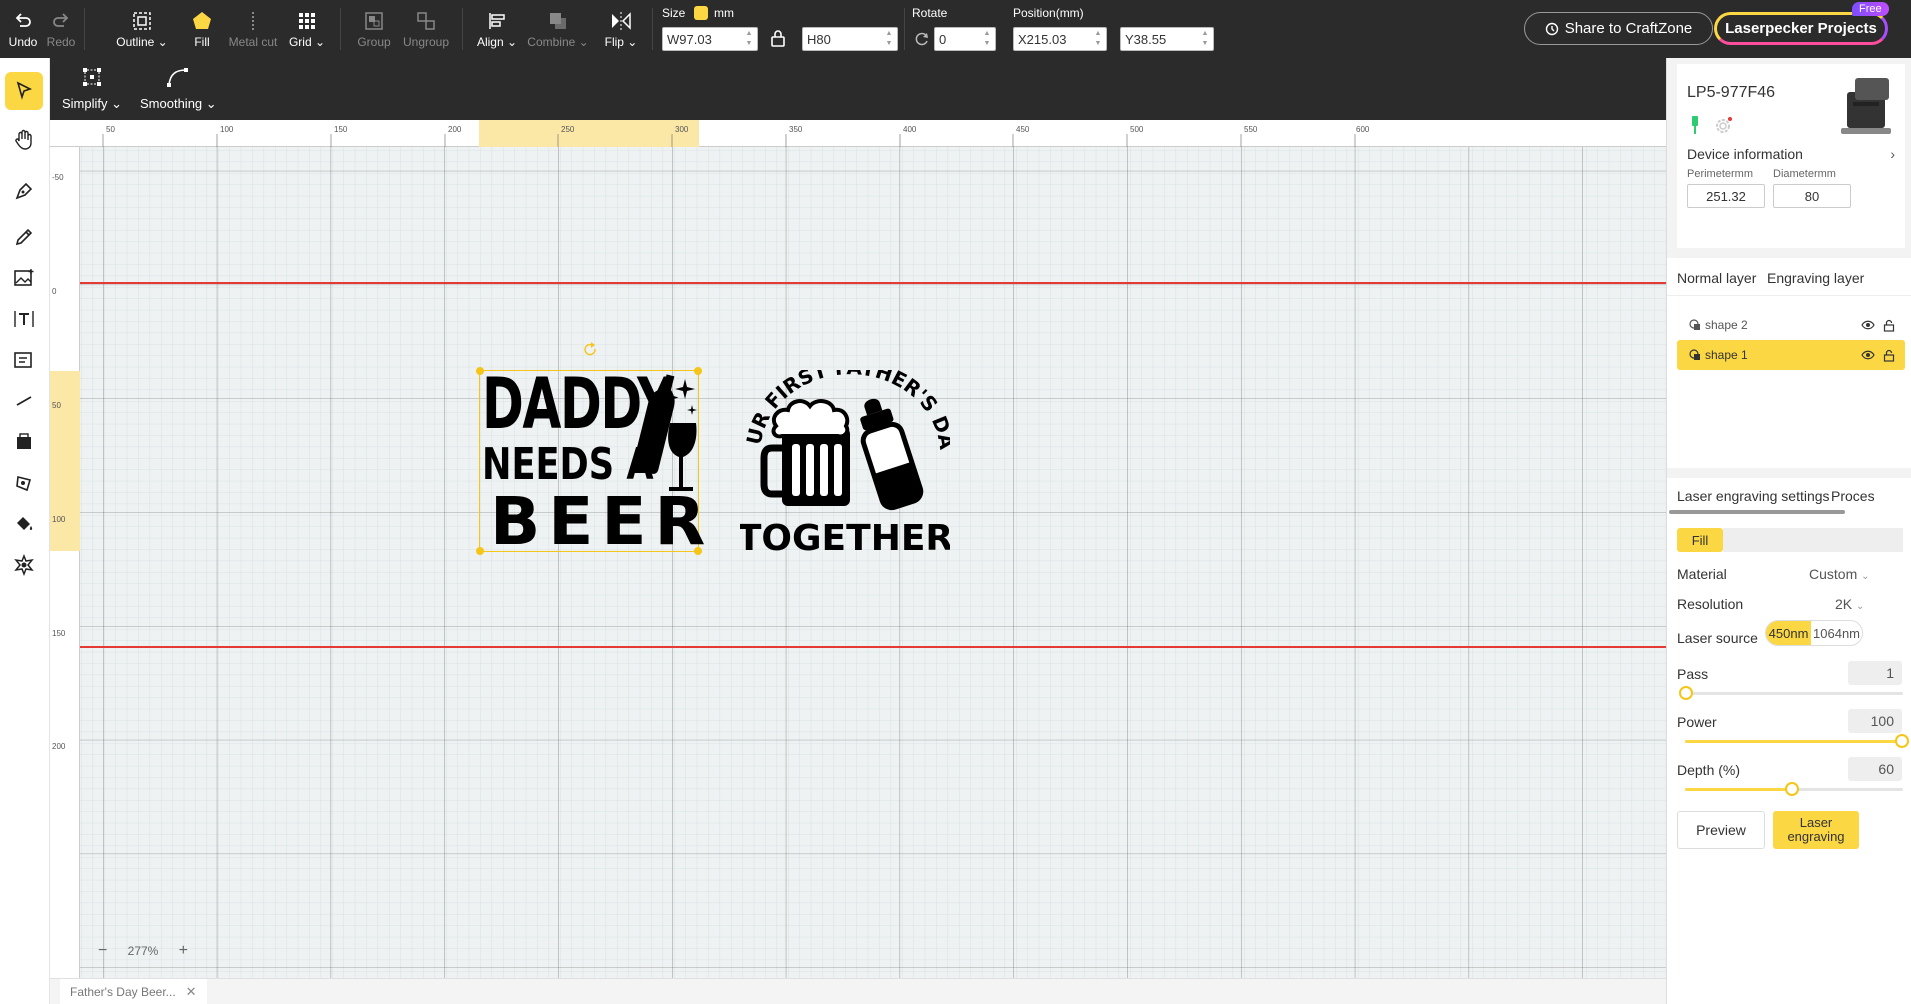 Image resolution: width=1911 pixels, height=1004 pixels. What do you see at coordinates (1205, 39) in the screenshot?
I see `y-spinner-icon: ▲ ▼` at bounding box center [1205, 39].